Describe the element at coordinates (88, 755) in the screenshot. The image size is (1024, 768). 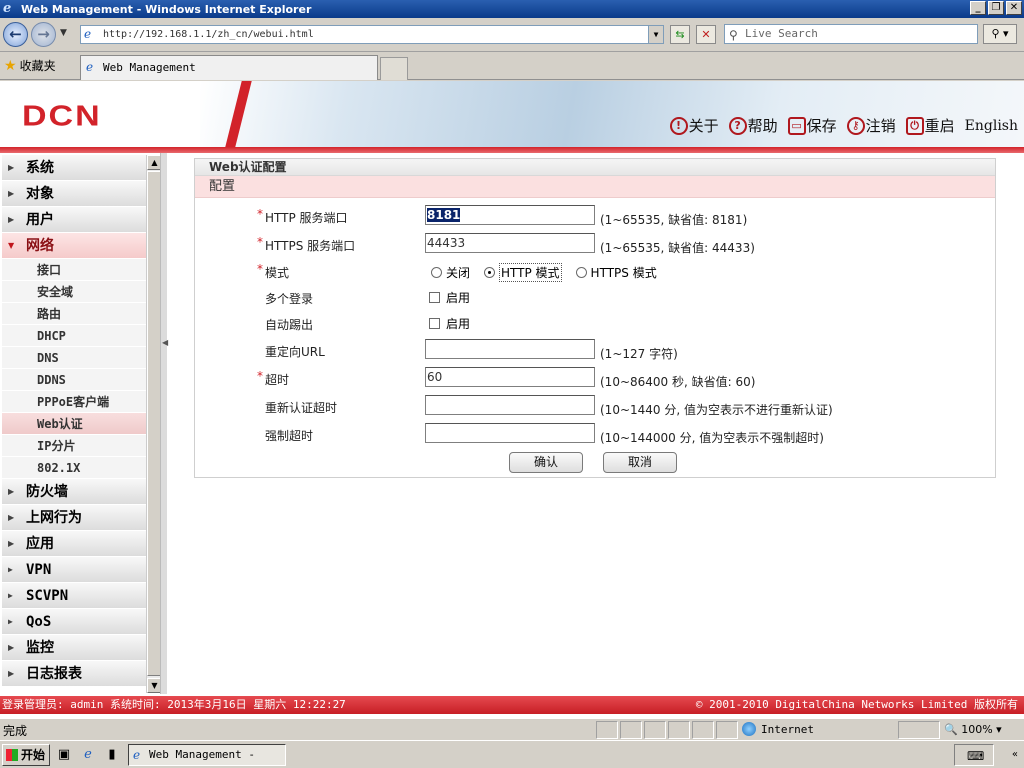
I see `ie-quicklaunch-icon: e` at that location.